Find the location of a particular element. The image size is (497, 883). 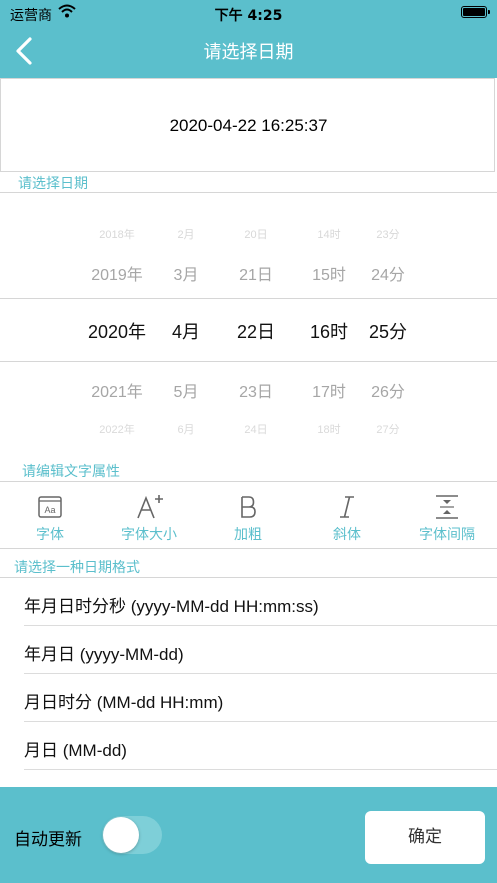

toolbar-label: 字体大小 is located at coordinates (149, 535).